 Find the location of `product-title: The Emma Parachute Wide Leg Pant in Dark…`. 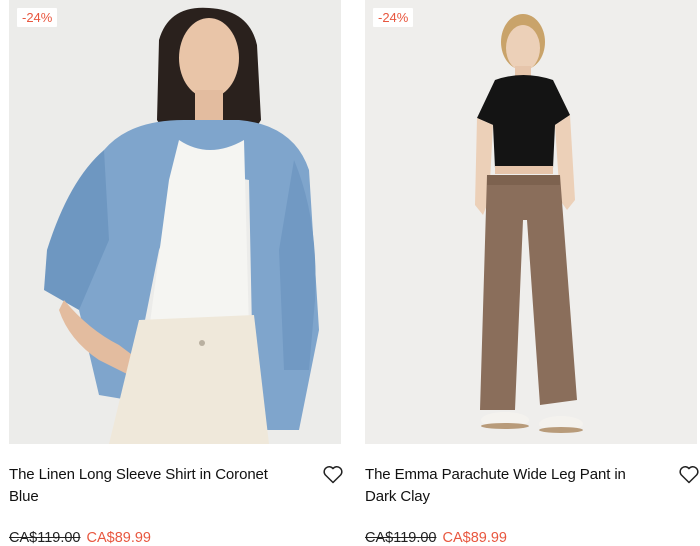

product-title: The Emma Parachute Wide Leg Pant in Dark… is located at coordinates (507, 486).